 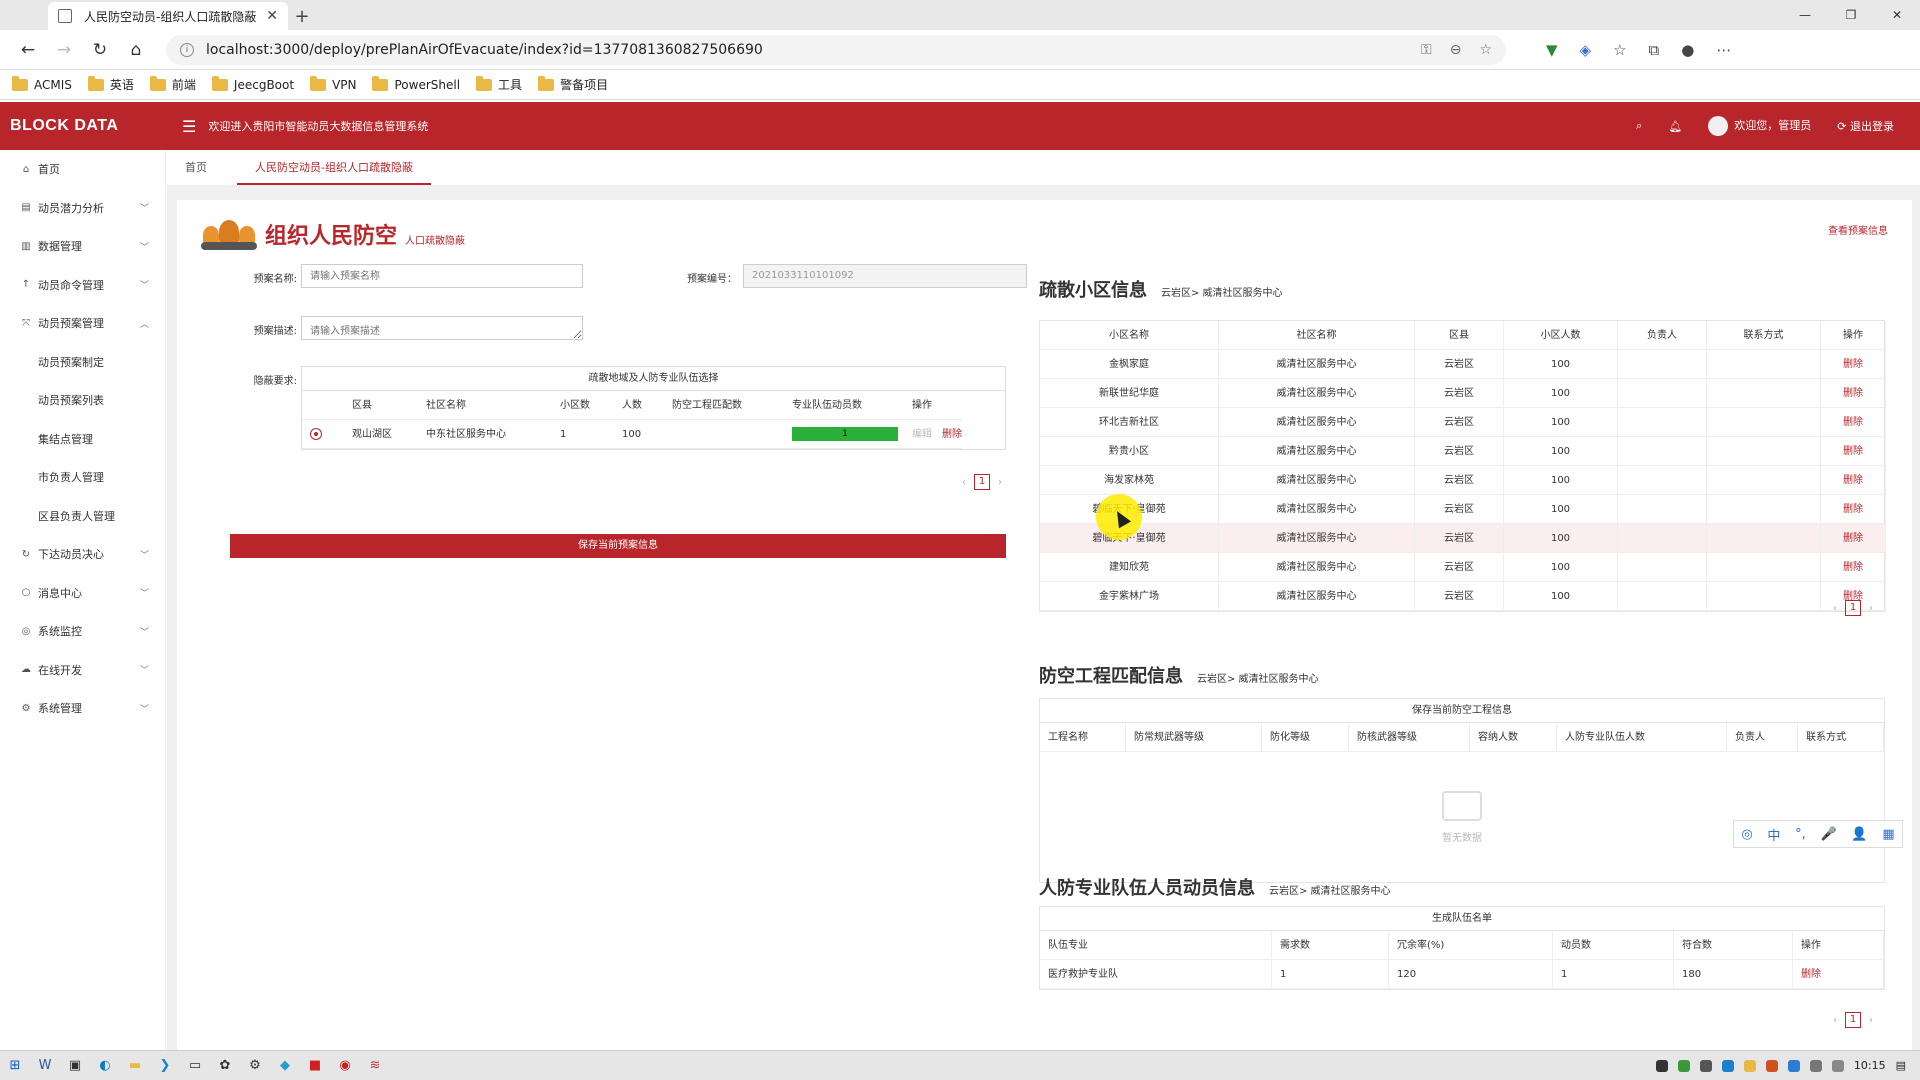 I want to click on app-edge-icon: ◐, so click(x=105, y=1065).